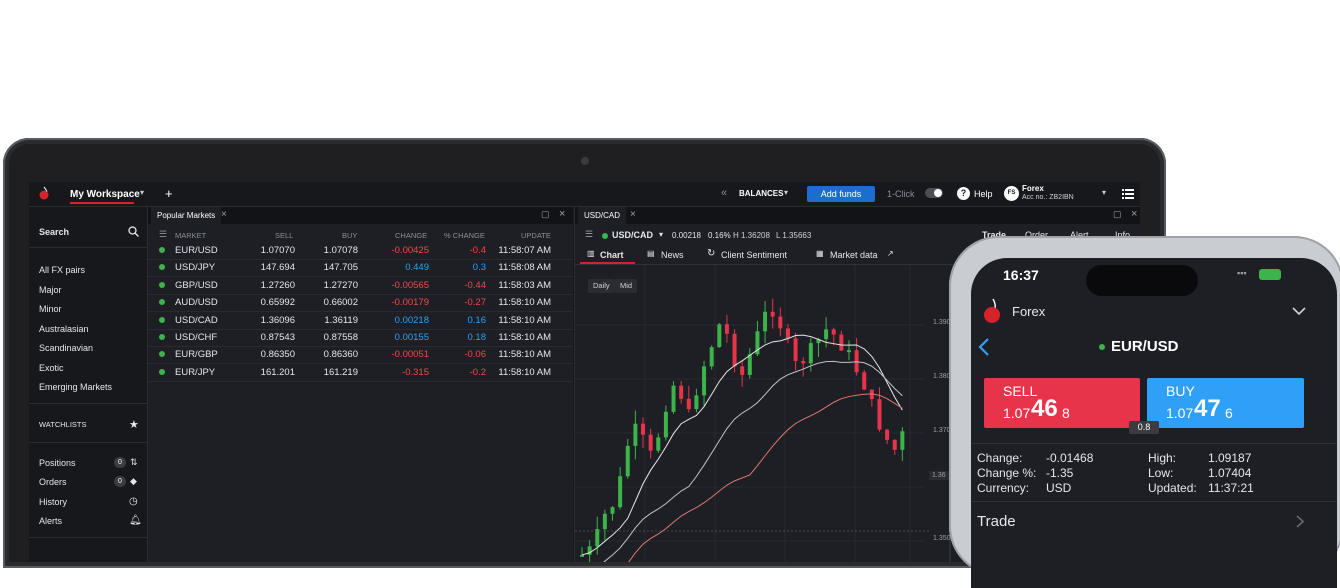 The width and height of the screenshot is (1340, 588). Describe the element at coordinates (105, 194) in the screenshot. I see `workspace-tab: My Workspace` at that location.